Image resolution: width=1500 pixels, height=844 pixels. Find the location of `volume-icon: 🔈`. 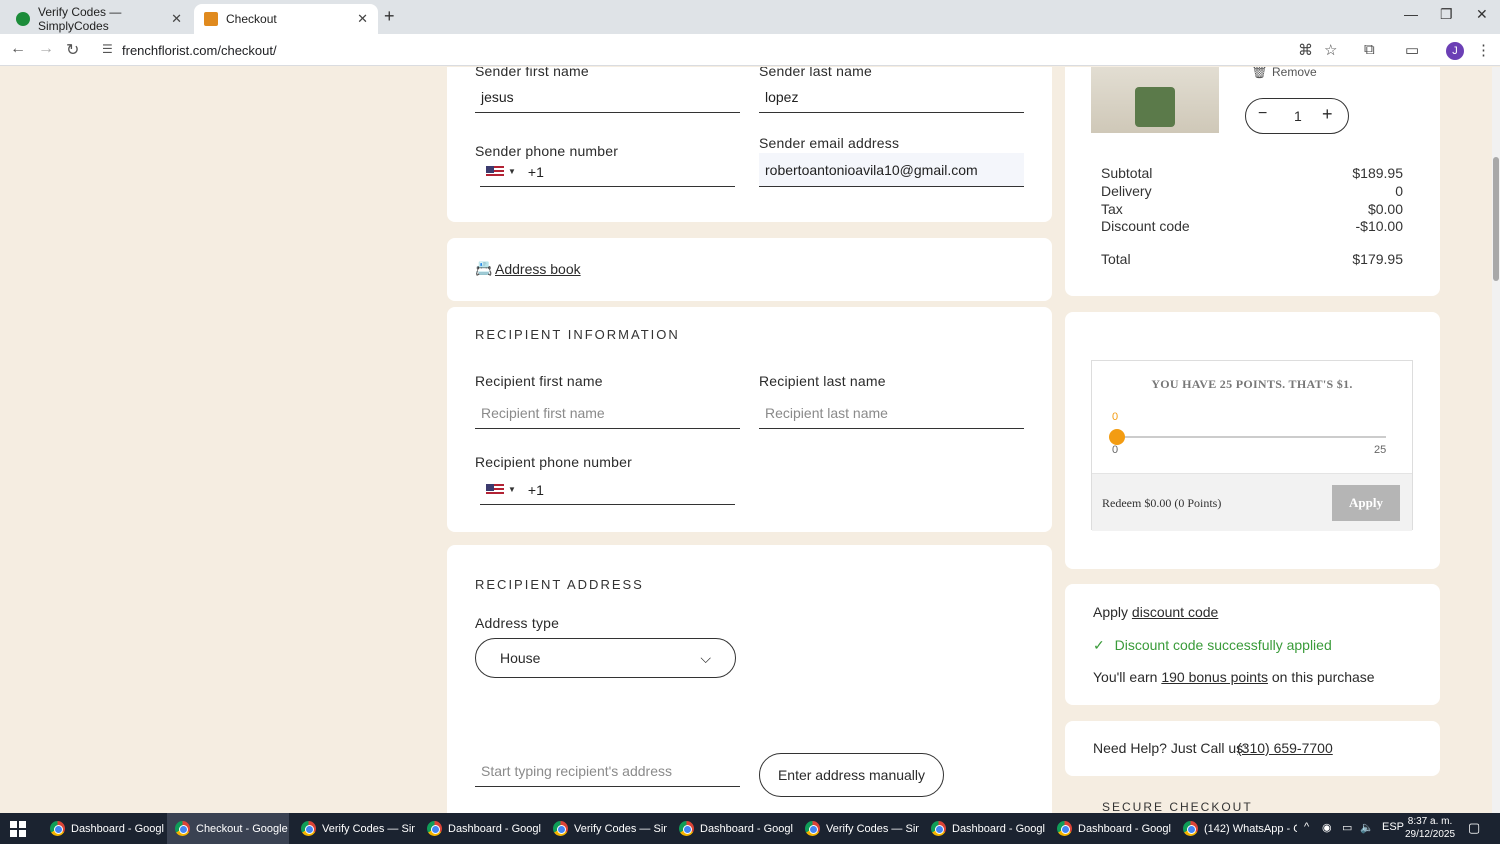

volume-icon: 🔈 is located at coordinates (1367, 827).